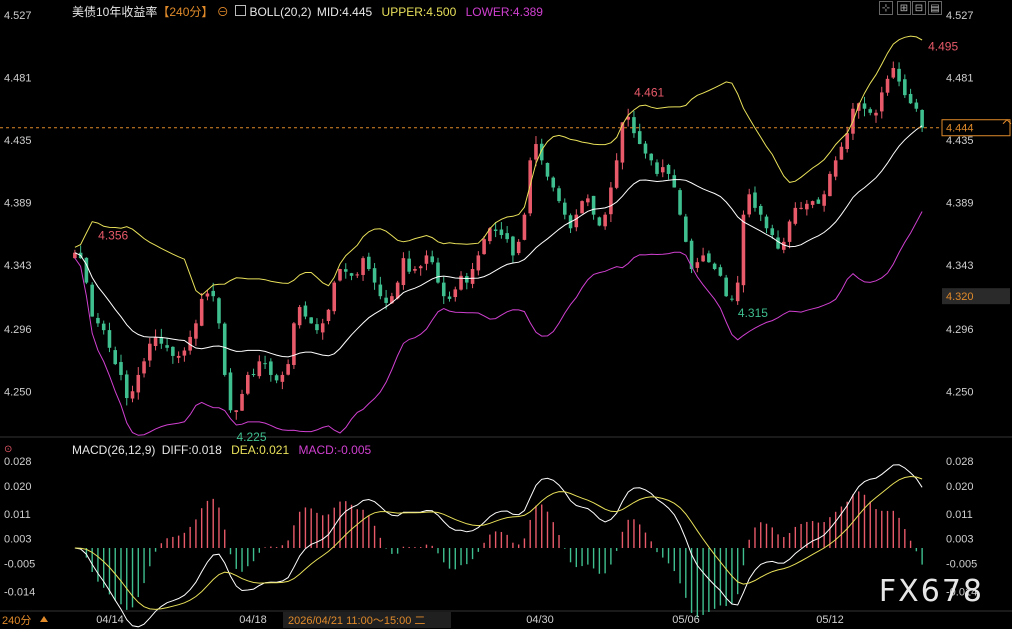 Image resolution: width=1012 pixels, height=629 pixels. I want to click on price-tick-right: 4.389, so click(960, 203).